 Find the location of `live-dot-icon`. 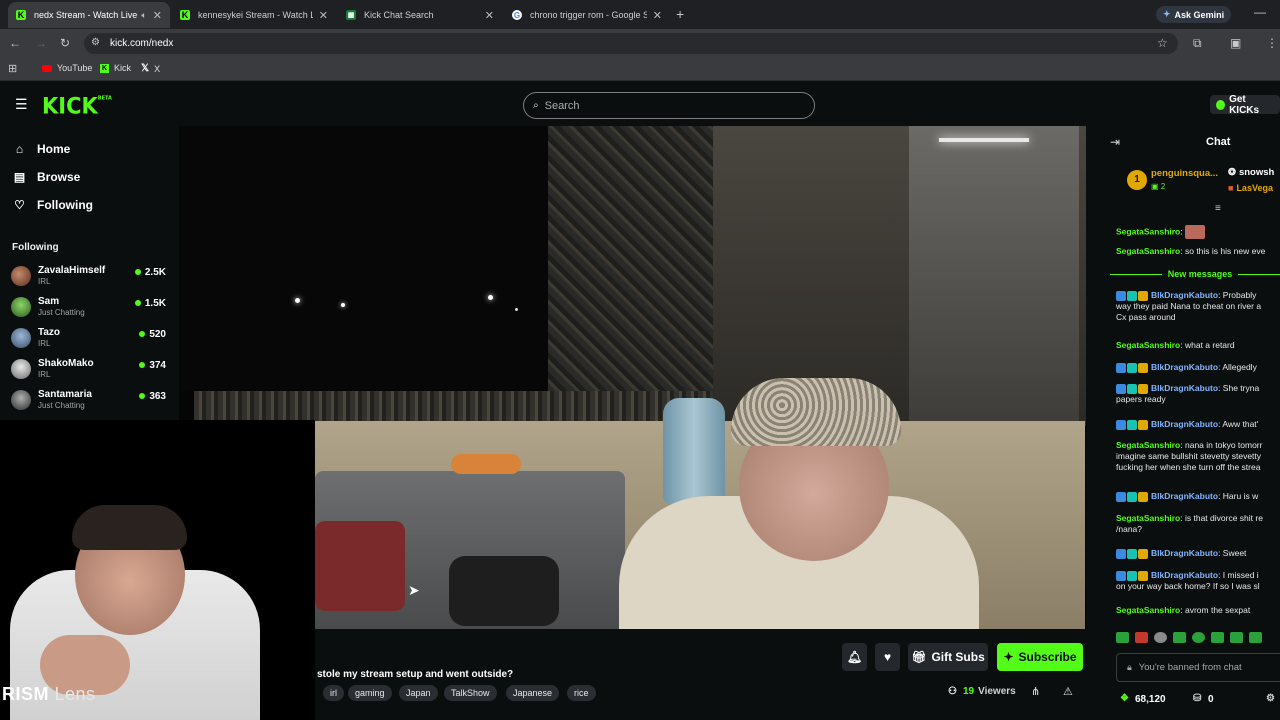

live-dot-icon is located at coordinates (142, 365).